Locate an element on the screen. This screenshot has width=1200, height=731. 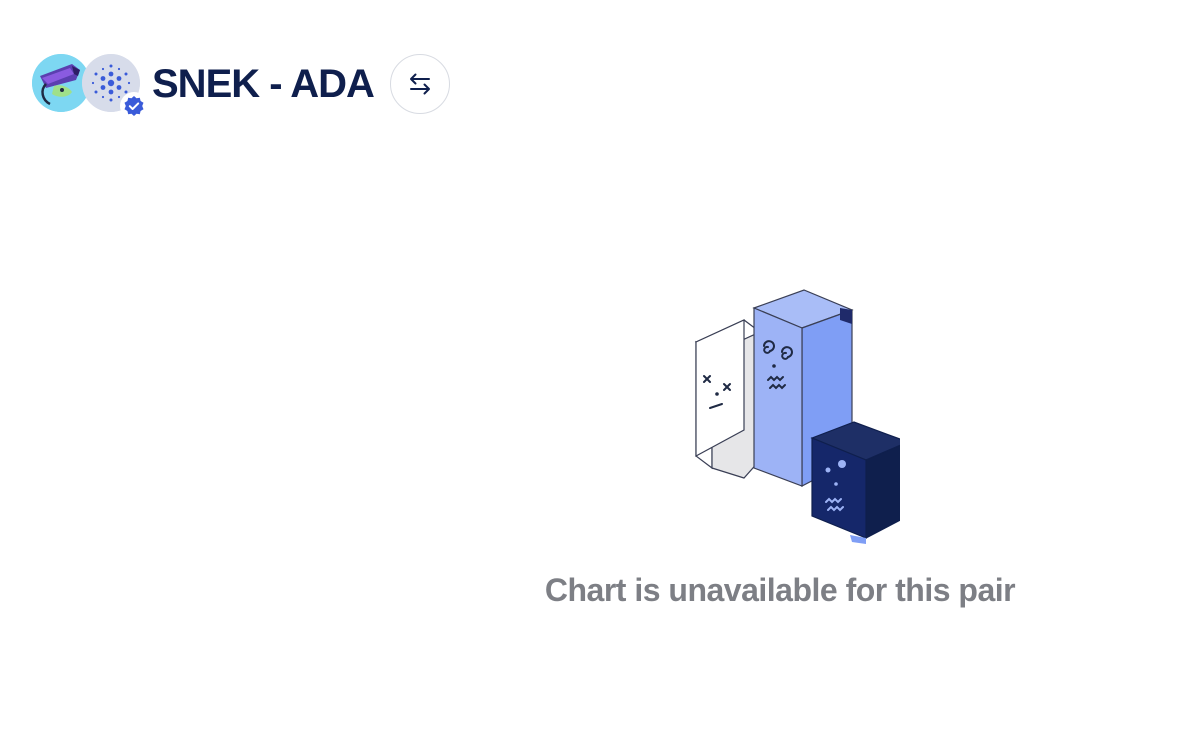
sad-bar-blocks-illustration is located at coordinates (797, 416).